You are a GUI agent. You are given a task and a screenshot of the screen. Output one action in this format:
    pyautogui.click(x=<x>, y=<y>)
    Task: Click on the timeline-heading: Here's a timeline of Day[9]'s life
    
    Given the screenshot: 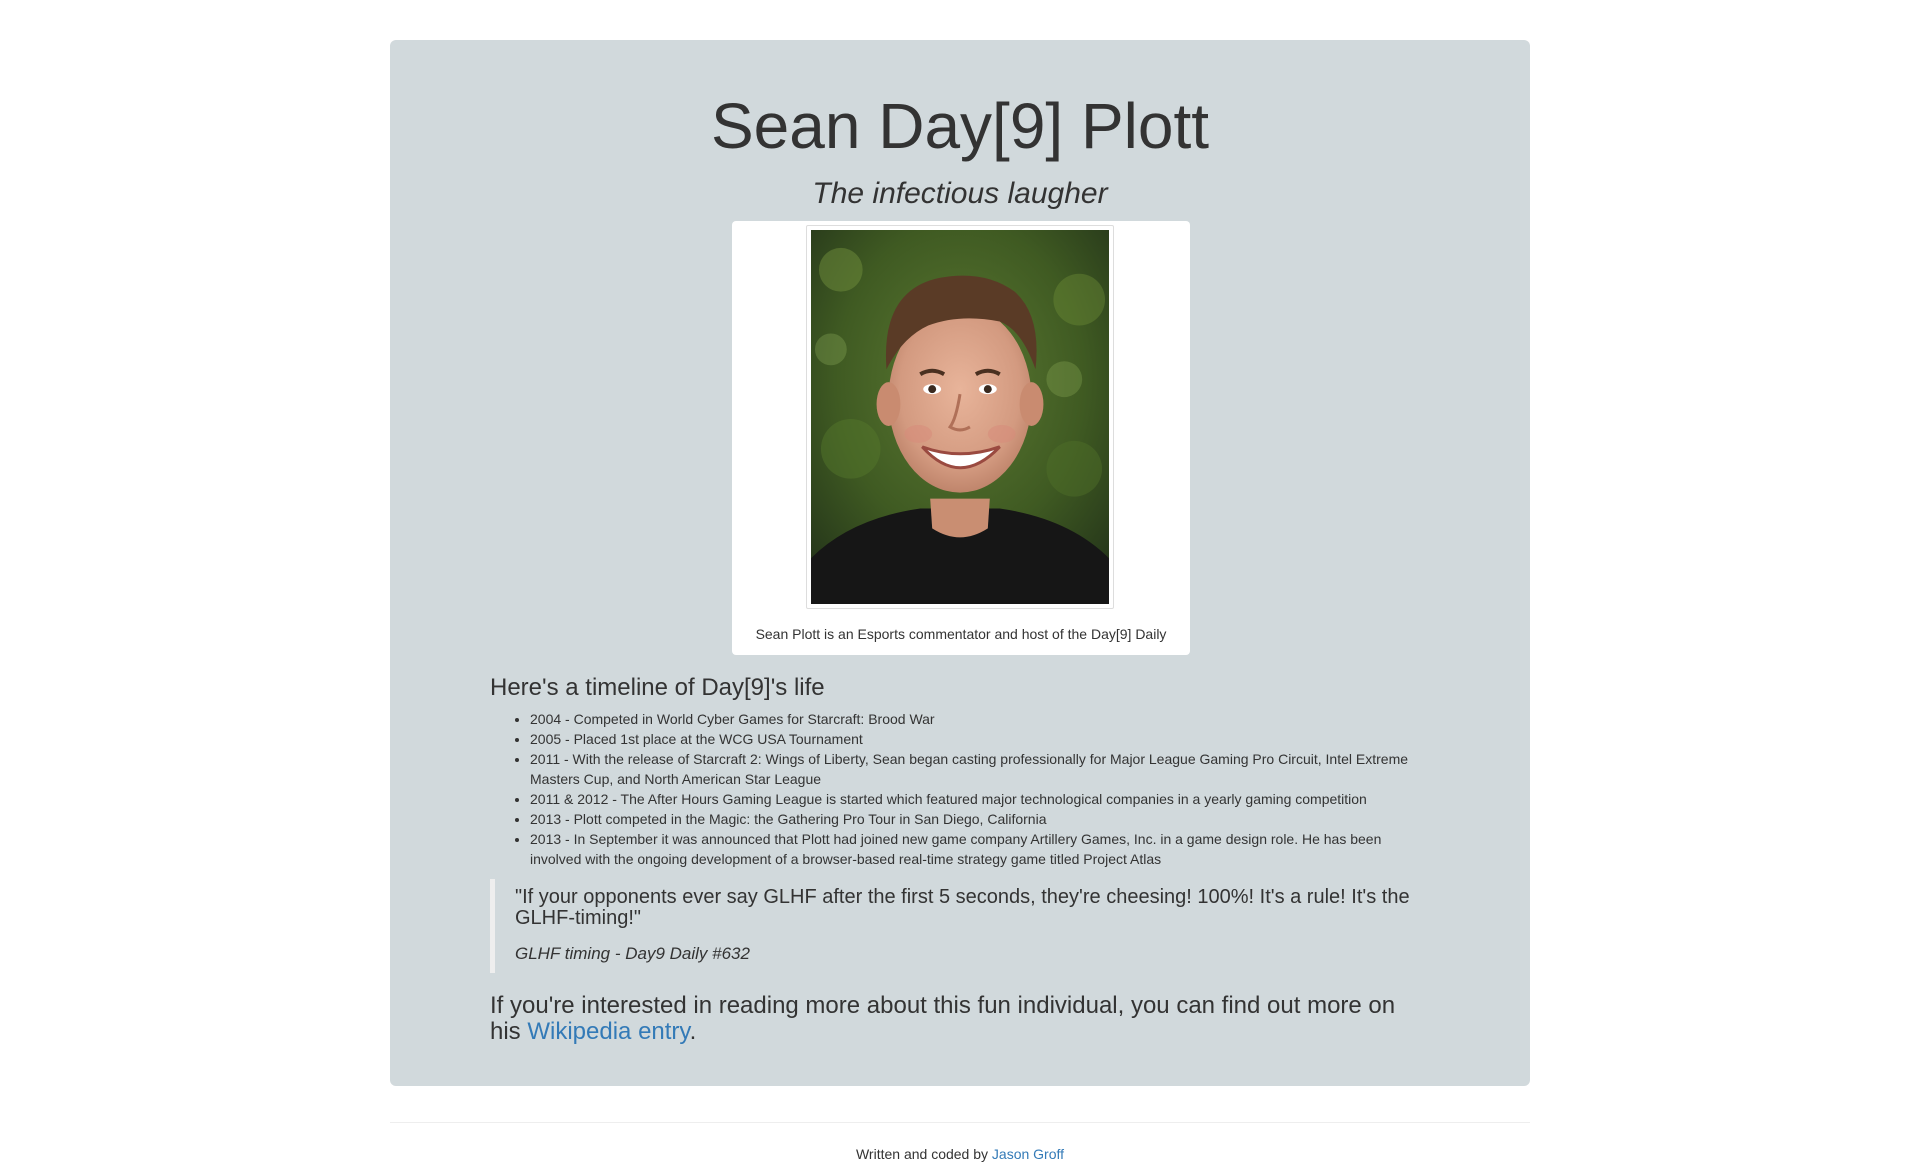 What is the action you would take?
    pyautogui.click(x=657, y=687)
    